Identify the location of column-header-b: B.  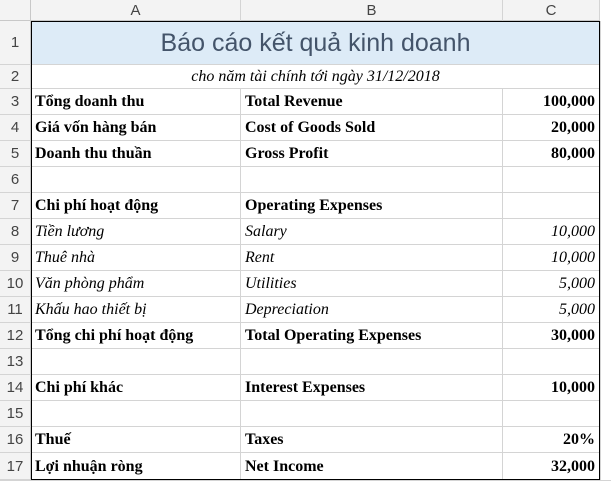
(372, 10).